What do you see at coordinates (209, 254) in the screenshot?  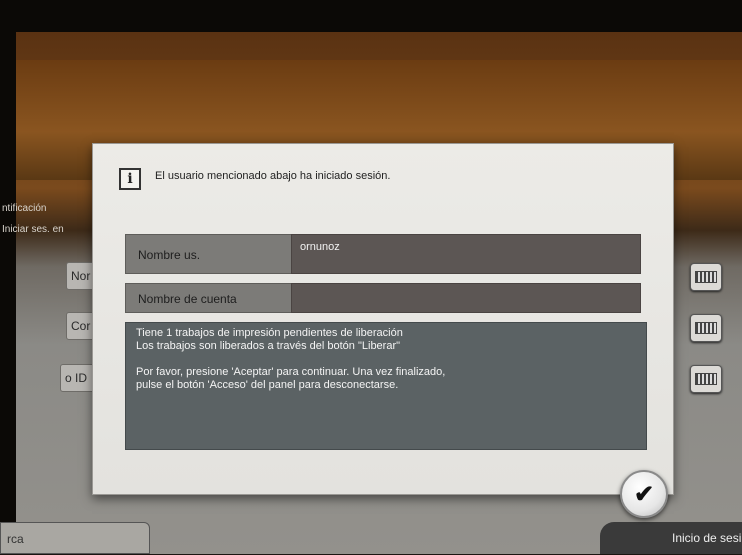 I see `user-name-label: Nombre us.` at bounding box center [209, 254].